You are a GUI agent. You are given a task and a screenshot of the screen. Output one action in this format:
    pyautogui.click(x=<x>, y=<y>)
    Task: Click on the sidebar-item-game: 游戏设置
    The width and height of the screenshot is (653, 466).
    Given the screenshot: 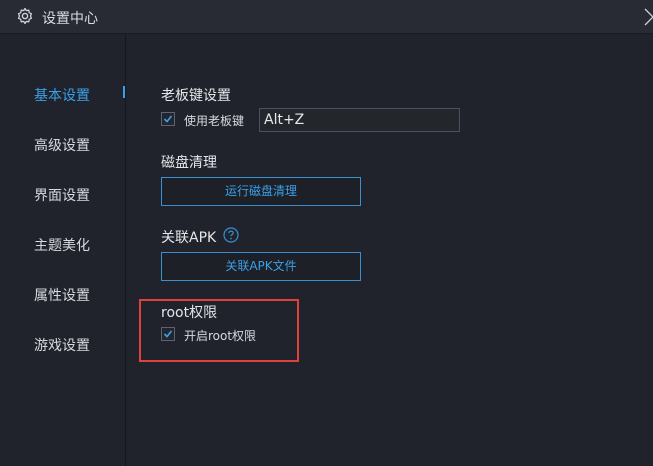 What is the action you would take?
    pyautogui.click(x=62, y=345)
    